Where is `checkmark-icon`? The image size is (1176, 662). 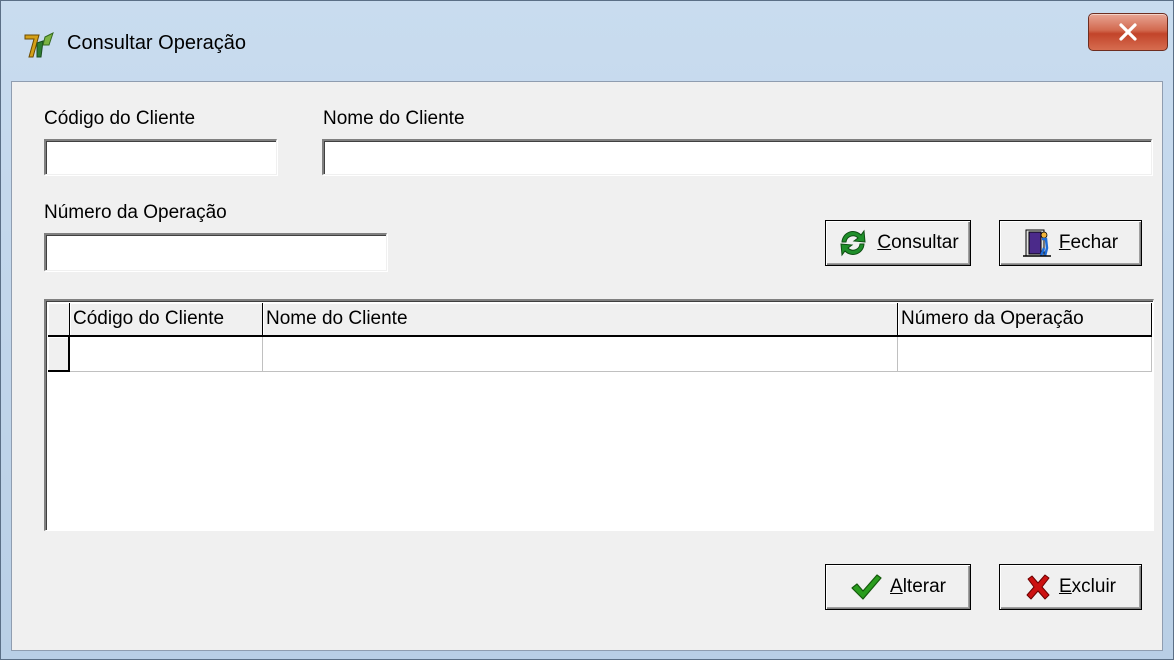 checkmark-icon is located at coordinates (866, 587).